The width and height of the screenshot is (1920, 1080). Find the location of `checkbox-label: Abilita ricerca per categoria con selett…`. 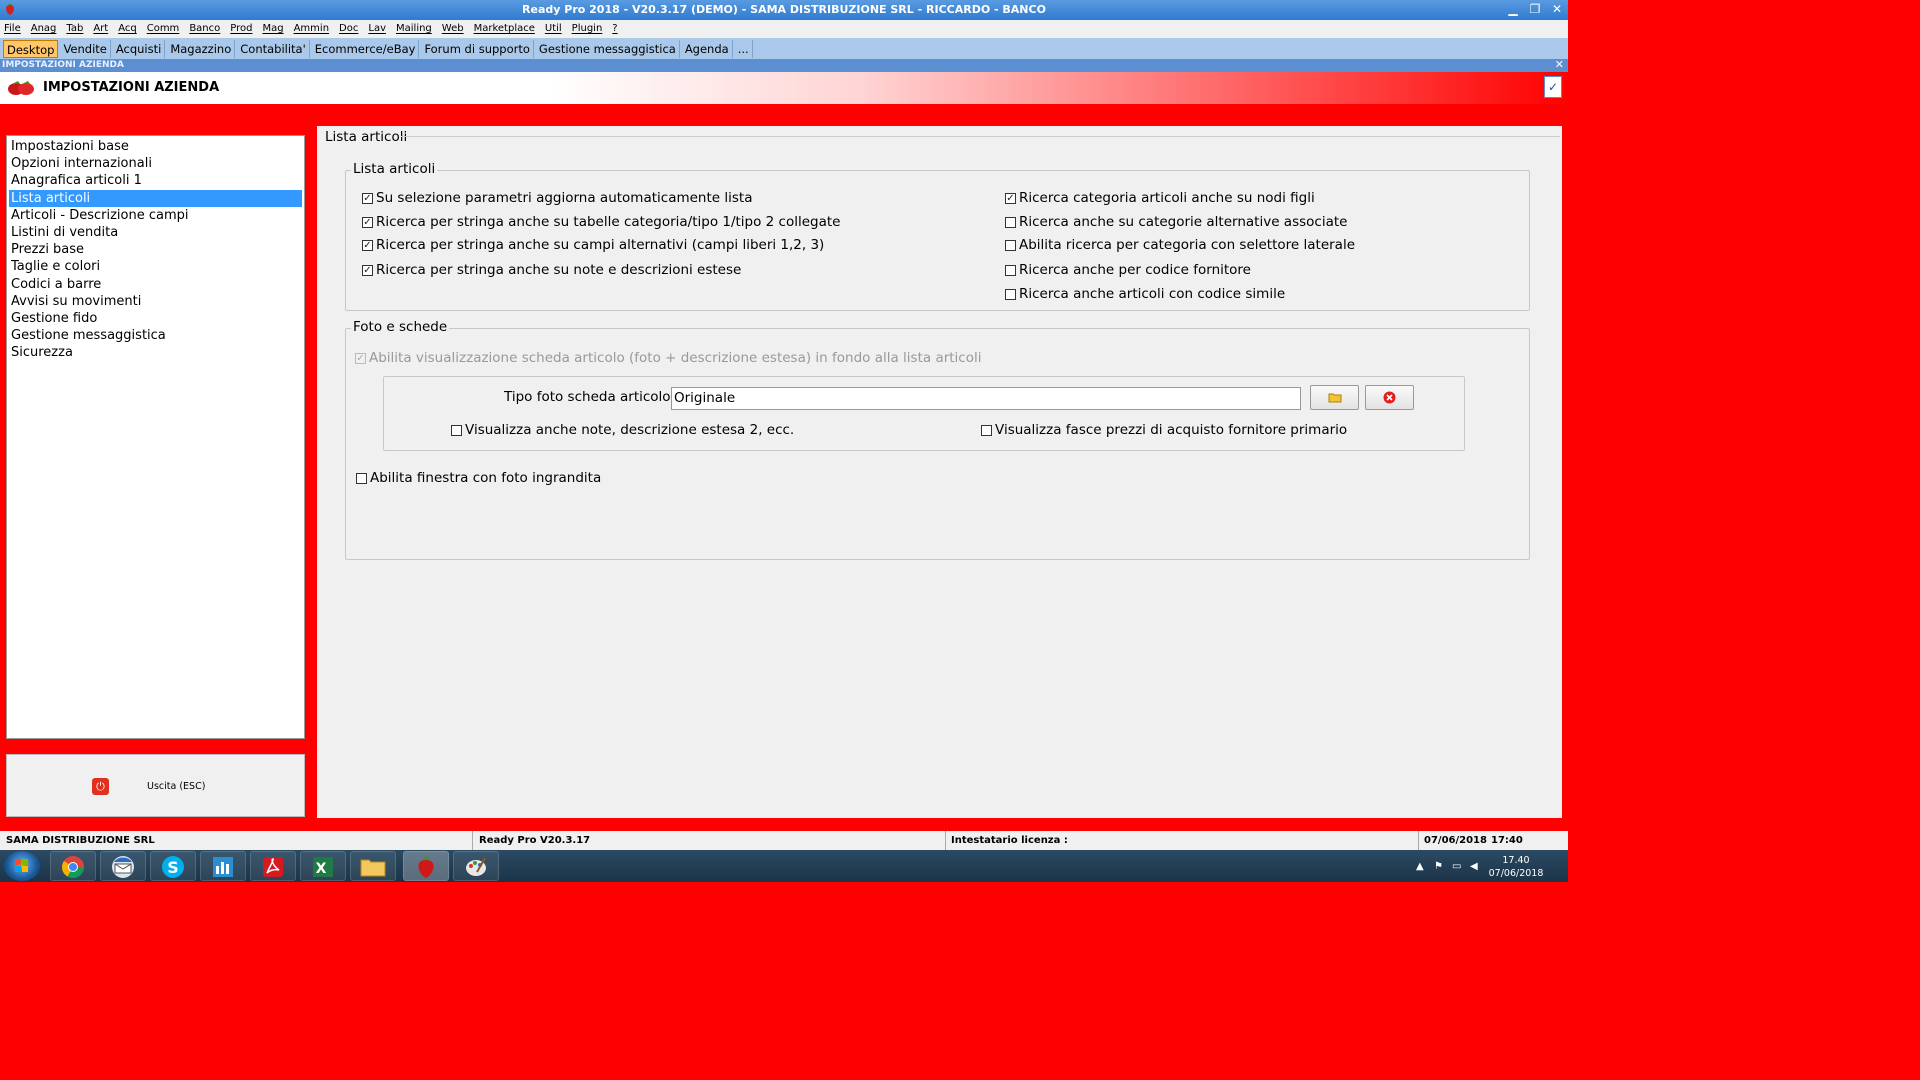

checkbox-label: Abilita ricerca per categoria con selett… is located at coordinates (1187, 245).